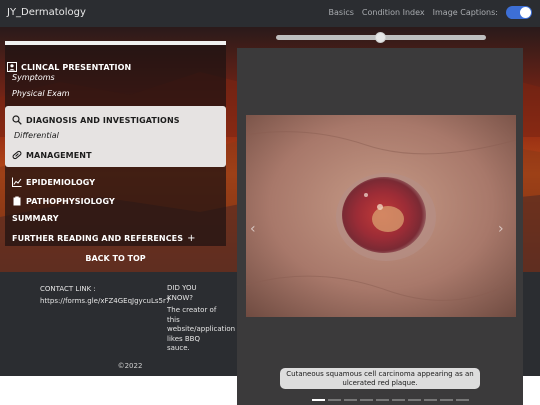 This screenshot has height=405, width=540. I want to click on menu-differential: Differential, so click(36, 135).